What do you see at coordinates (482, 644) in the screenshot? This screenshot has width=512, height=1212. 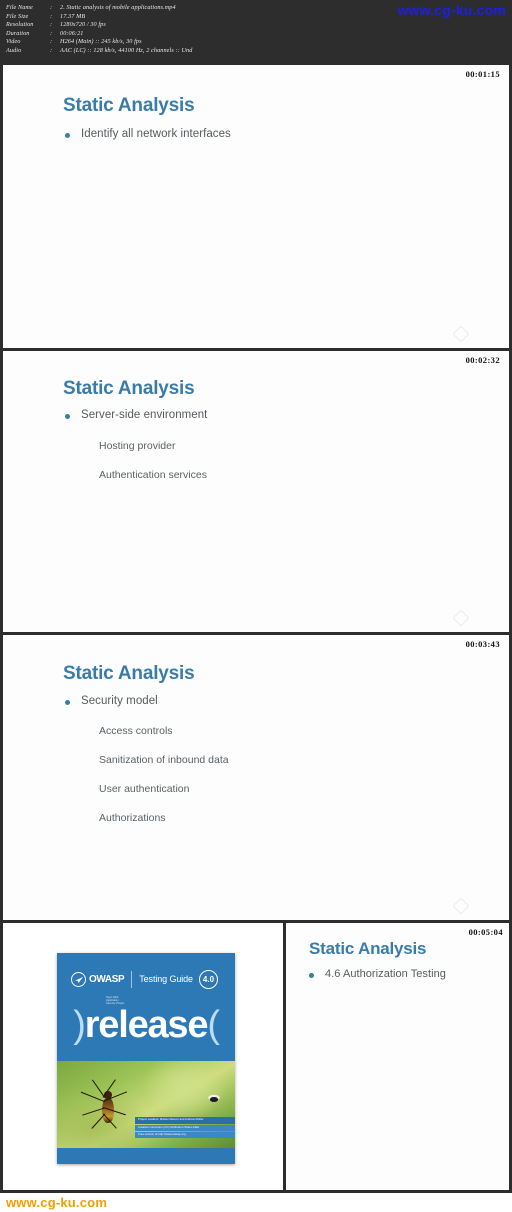 I see `frame-timestamp: 00:03:43` at bounding box center [482, 644].